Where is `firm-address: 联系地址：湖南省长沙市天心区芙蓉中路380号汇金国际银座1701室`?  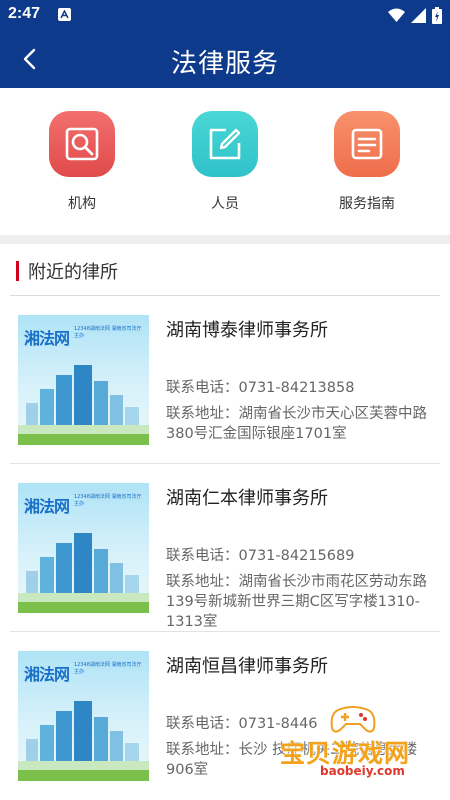 firm-address: 联系地址：湖南省长沙市天心区芙蓉中路380号汇金国际银座1701室 is located at coordinates (296, 424).